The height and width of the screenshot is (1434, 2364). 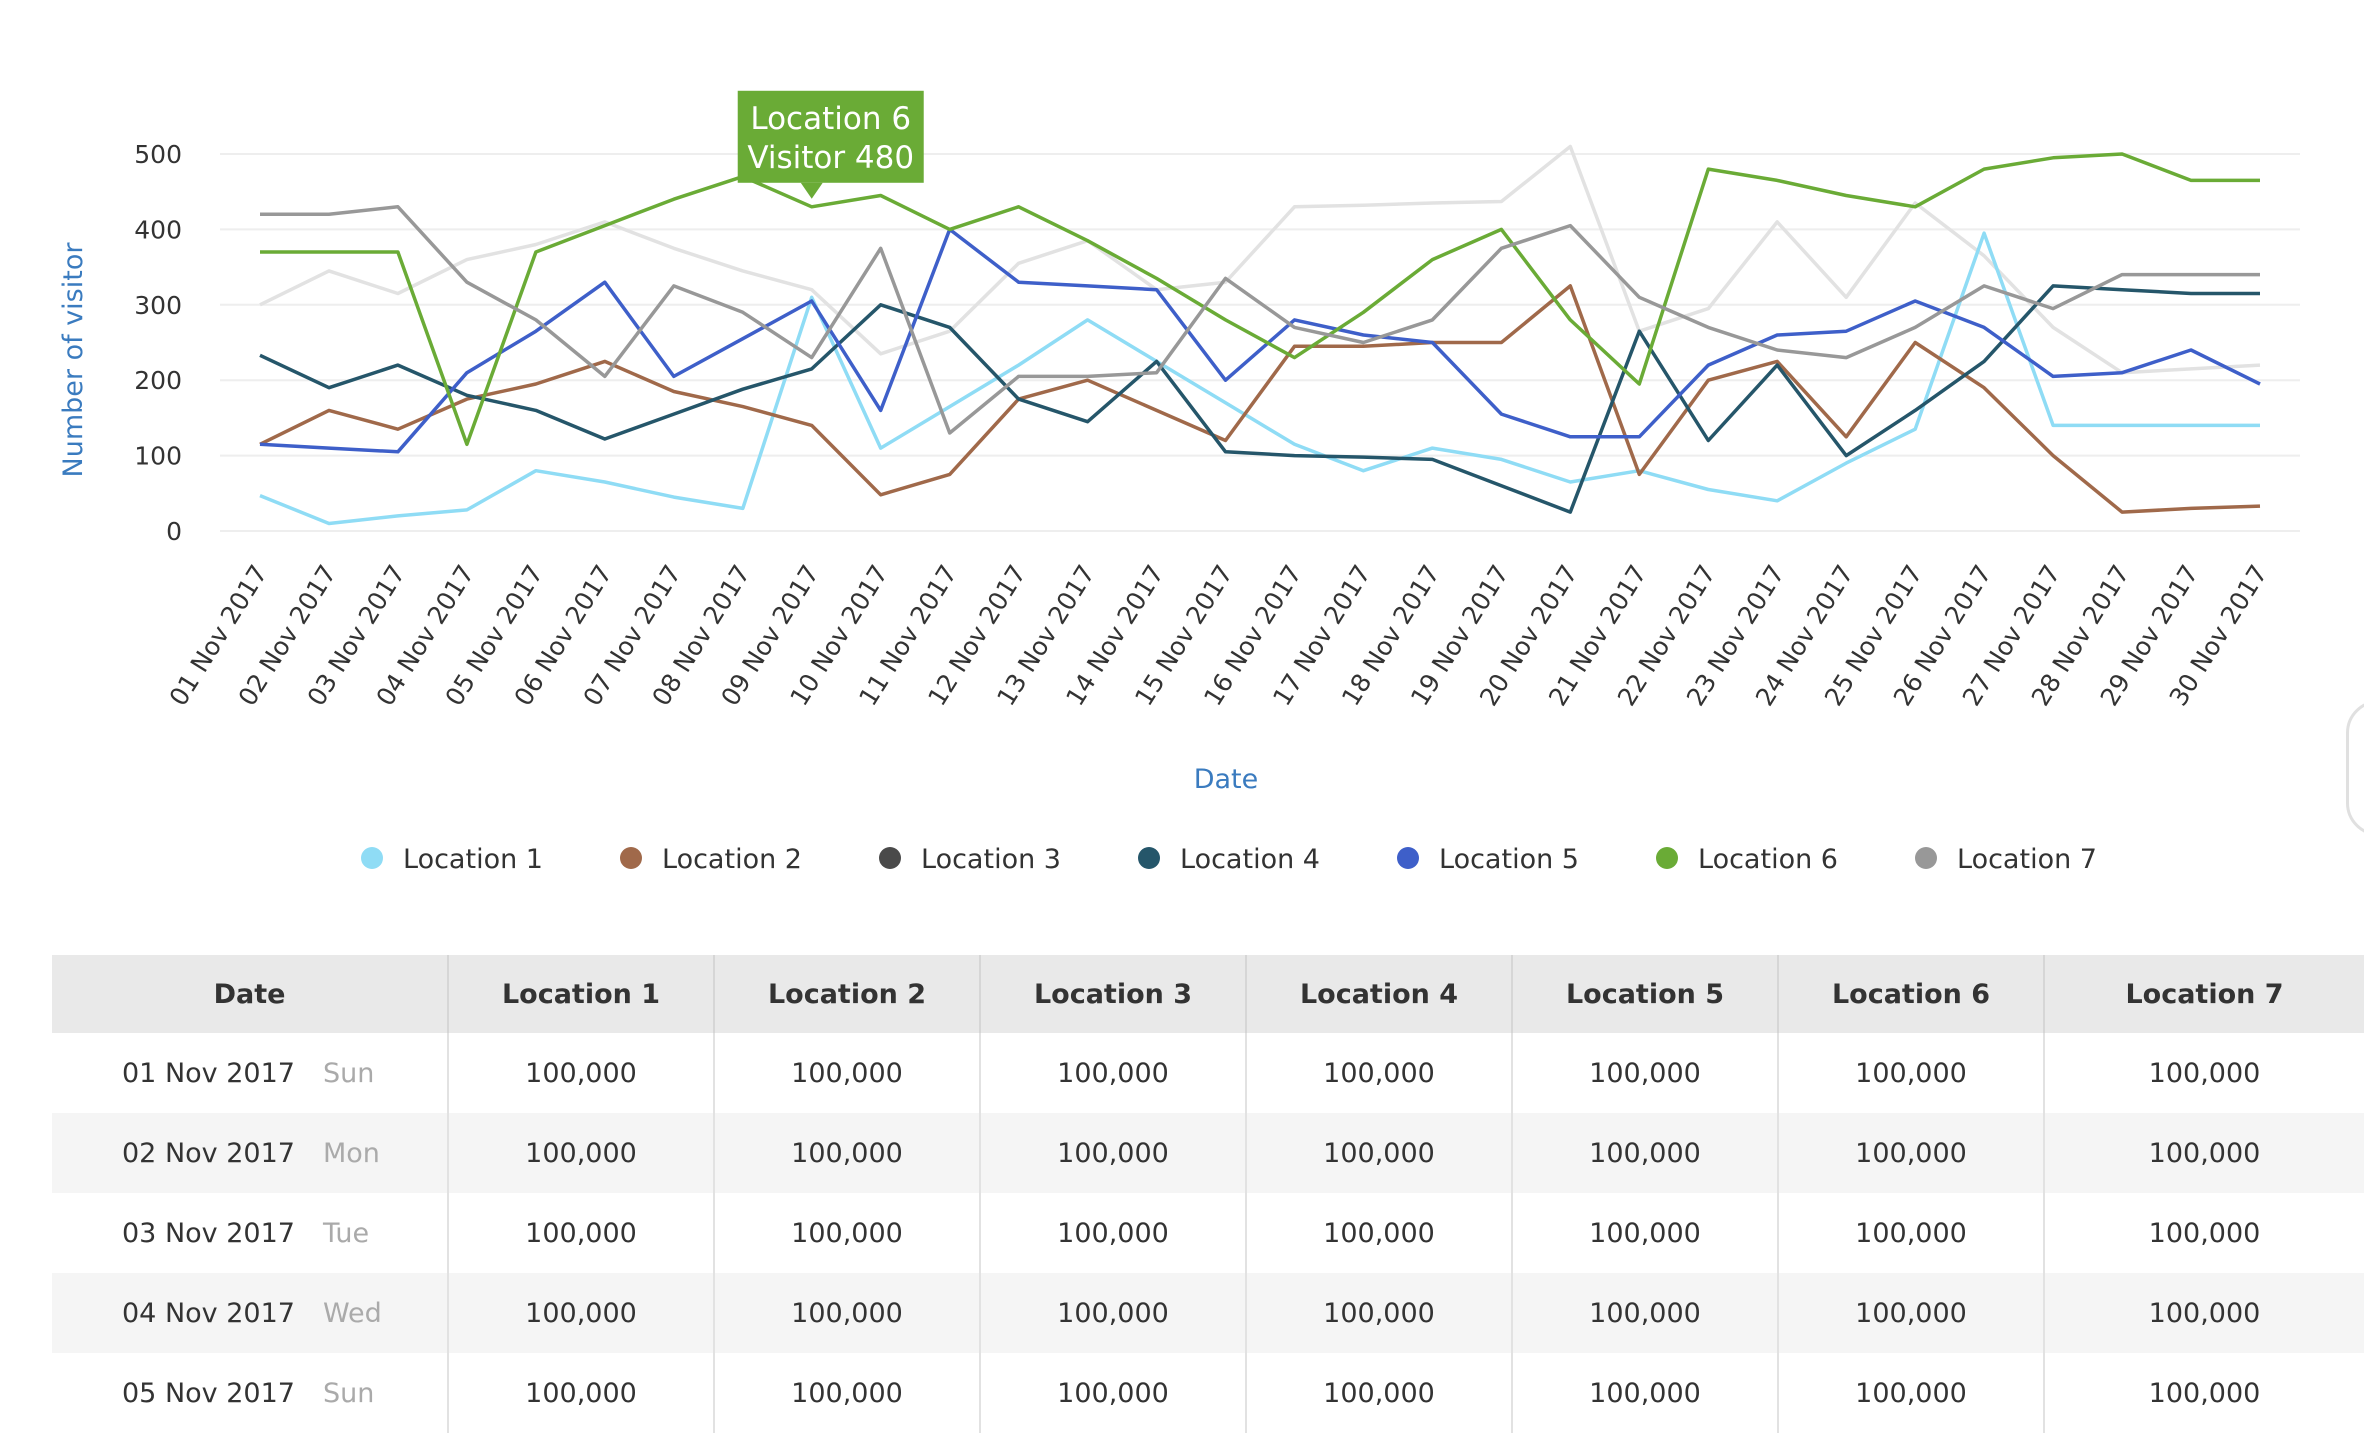 I want to click on date-cell: 04 Nov 2017 Wed, so click(x=250, y=1313).